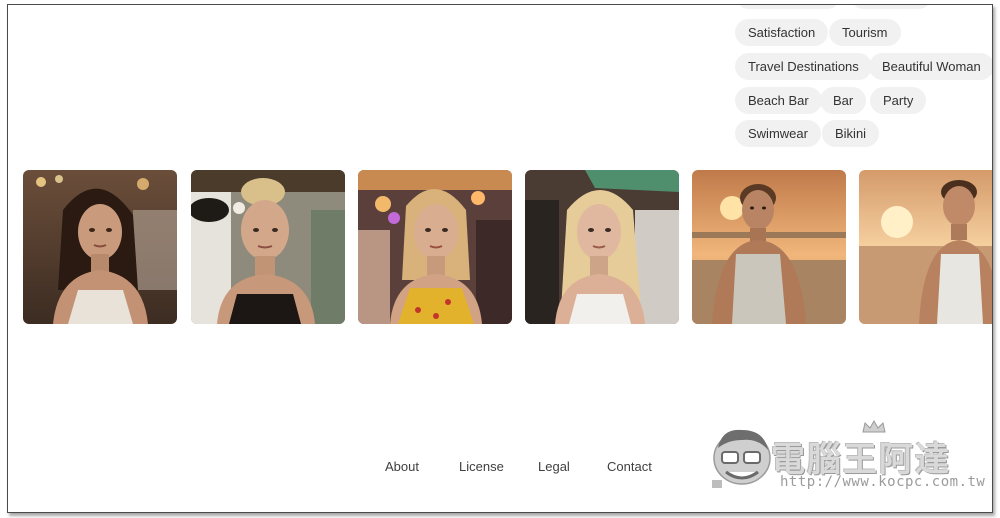 This screenshot has height=518, width=1000. What do you see at coordinates (803, 66) in the screenshot?
I see `tag-travel-destinations: Travel Destinations` at bounding box center [803, 66].